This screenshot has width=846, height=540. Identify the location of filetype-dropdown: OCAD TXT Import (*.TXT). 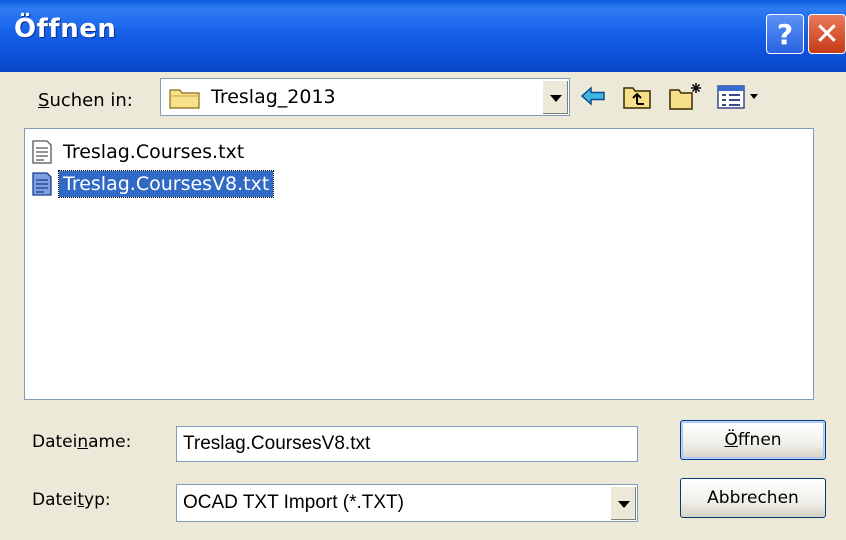
(407, 503).